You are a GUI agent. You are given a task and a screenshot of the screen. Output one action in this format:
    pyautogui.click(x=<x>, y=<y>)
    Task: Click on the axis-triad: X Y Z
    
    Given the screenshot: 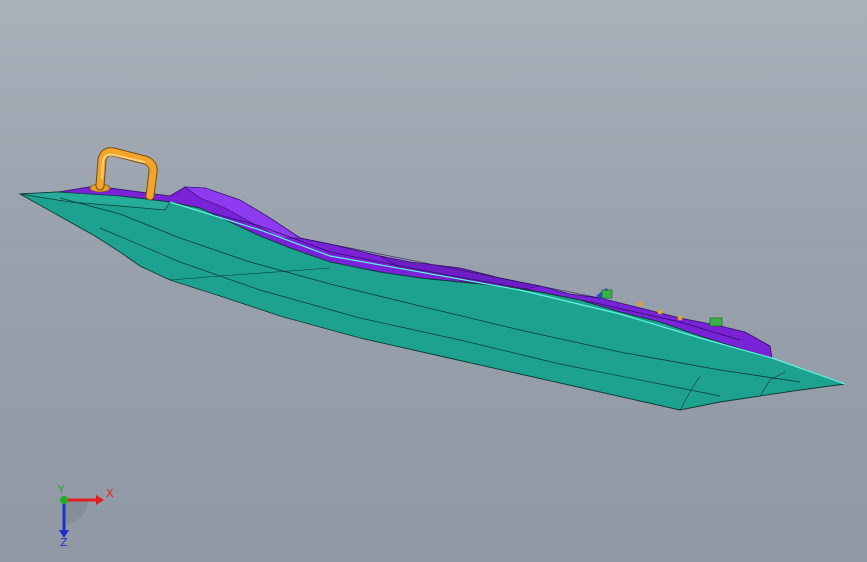 What is the action you would take?
    pyautogui.click(x=85, y=516)
    